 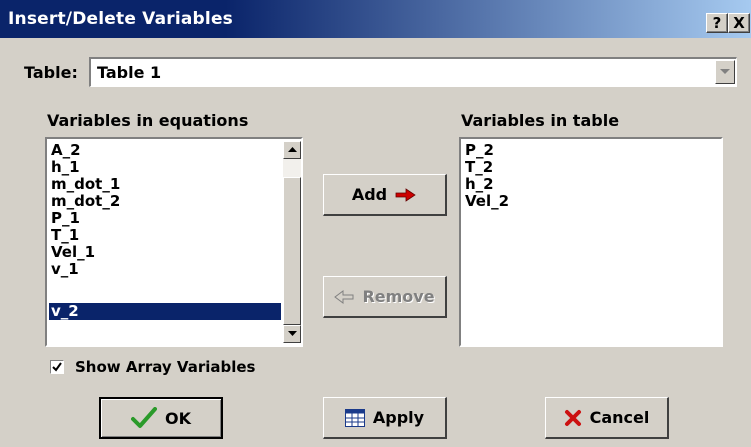 What do you see at coordinates (375, 19) in the screenshot?
I see `title-bar: Insert/Delete Variables ? X` at bounding box center [375, 19].